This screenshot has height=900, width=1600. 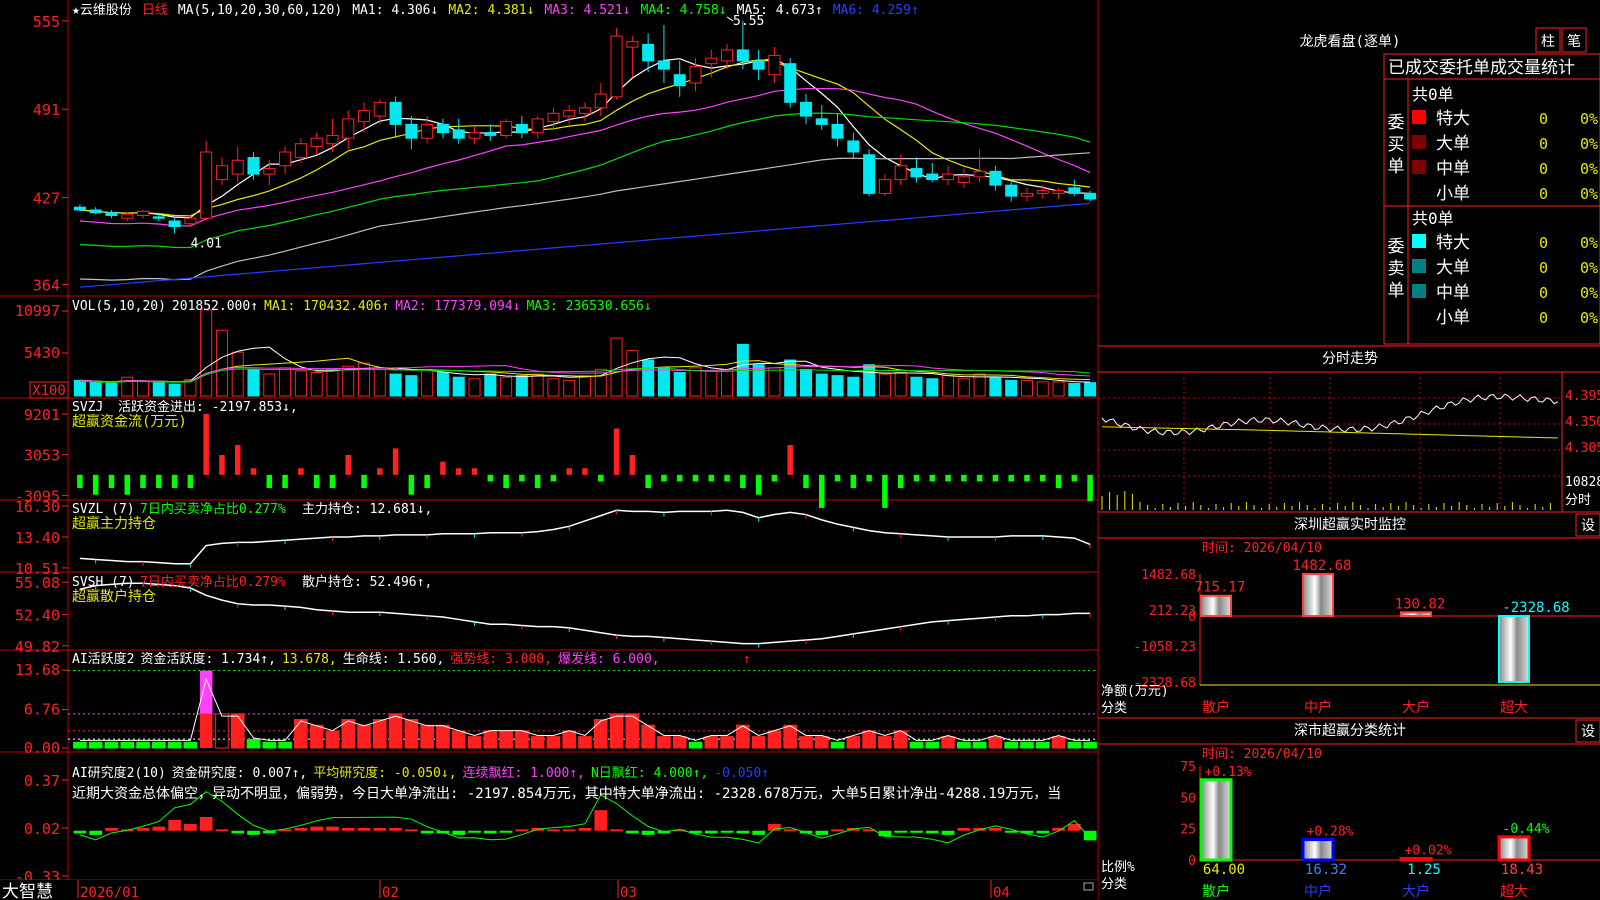 What do you see at coordinates (37, 583) in the screenshot?
I see `svsh-tick-label: 55.08` at bounding box center [37, 583].